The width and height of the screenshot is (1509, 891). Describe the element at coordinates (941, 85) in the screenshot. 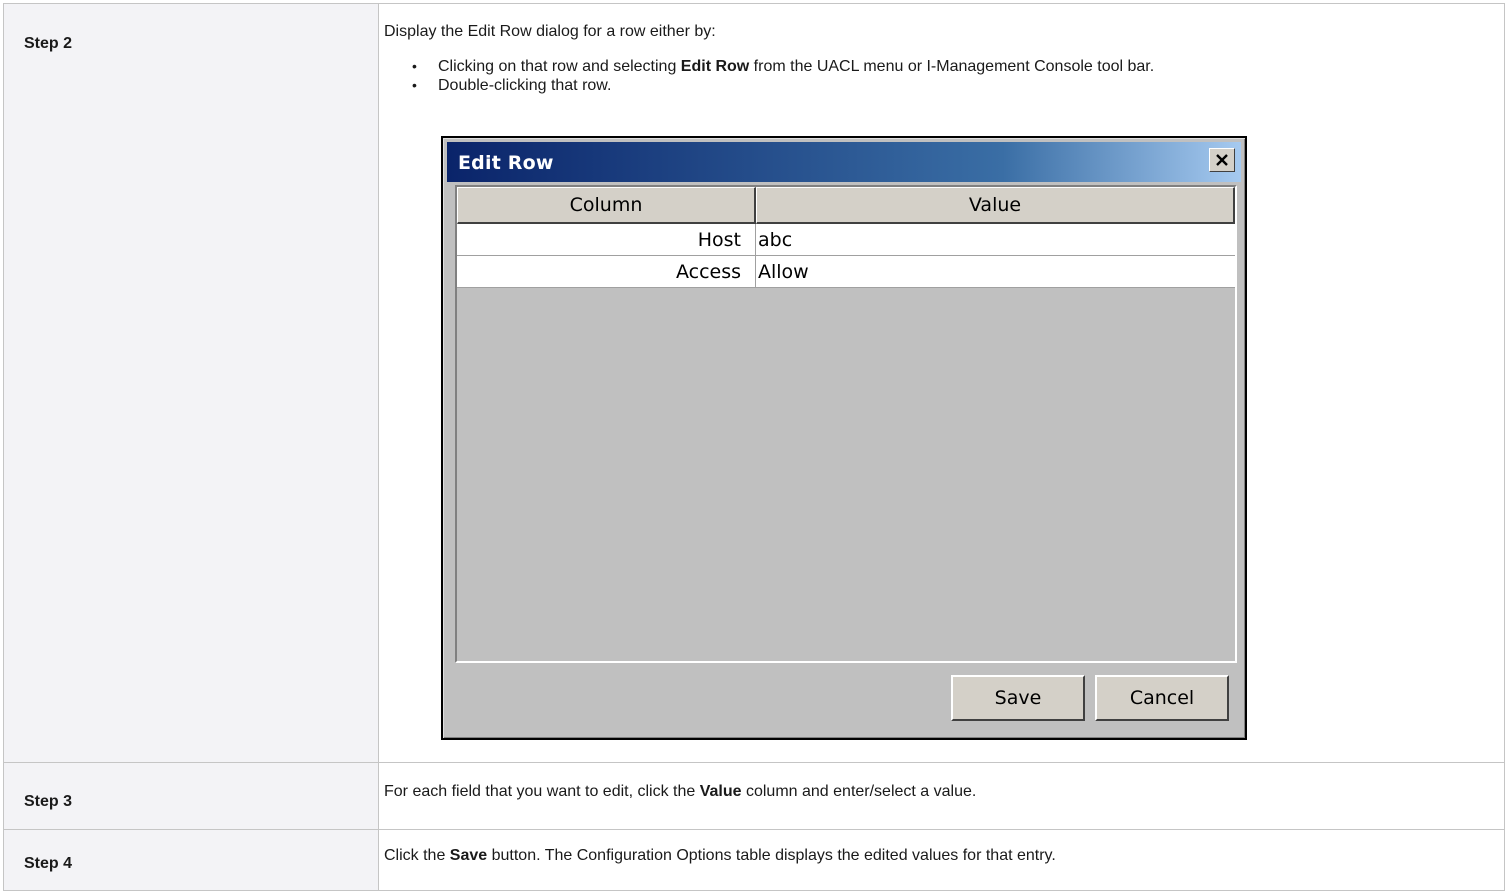

I see `list-item: • Double-clicking that row.` at that location.